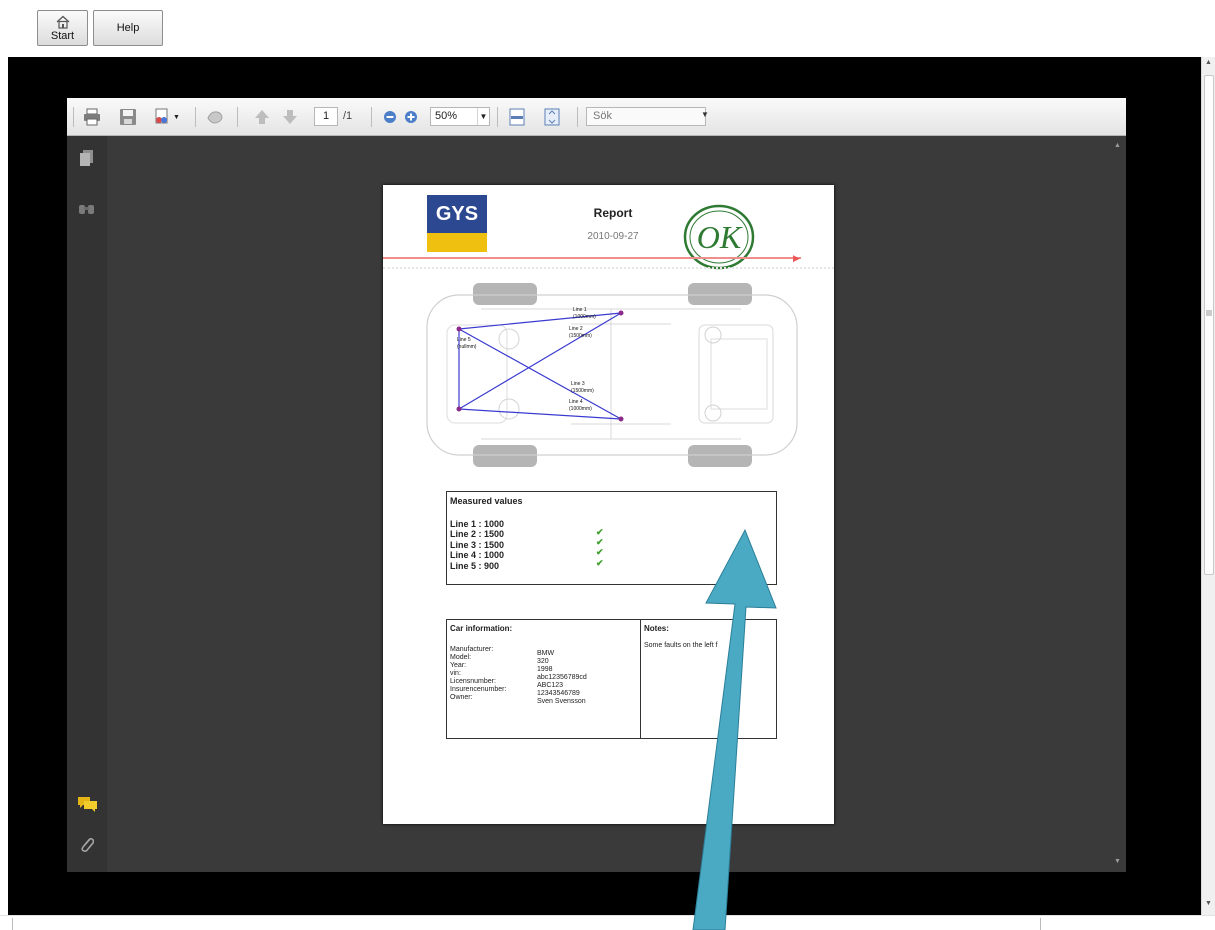  I want to click on arrow-up-icon, so click(262, 117).